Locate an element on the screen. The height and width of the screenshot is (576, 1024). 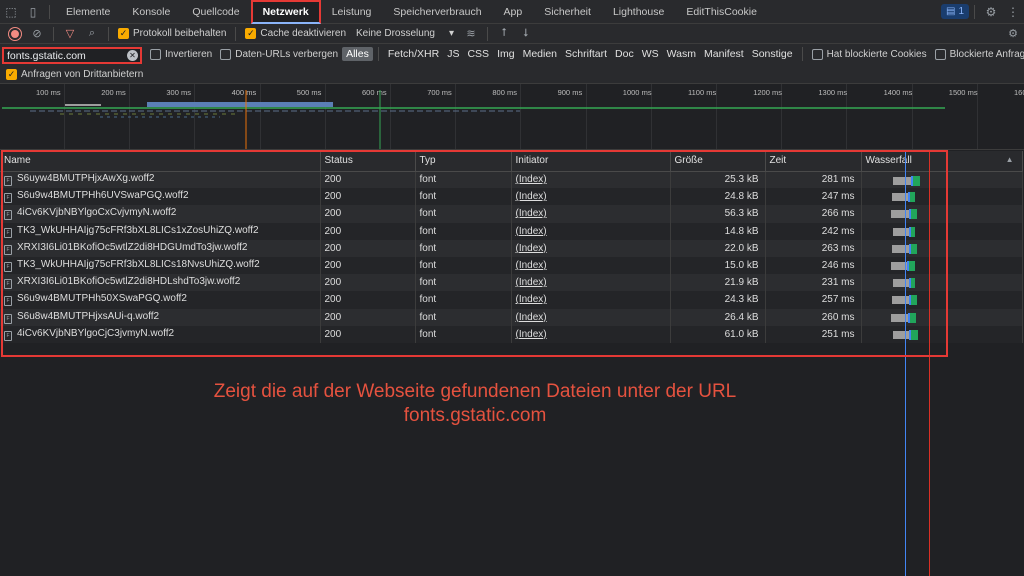
hide-data-urls-checkbox: Daten-URLs verbergen is located at coordinates (279, 54).